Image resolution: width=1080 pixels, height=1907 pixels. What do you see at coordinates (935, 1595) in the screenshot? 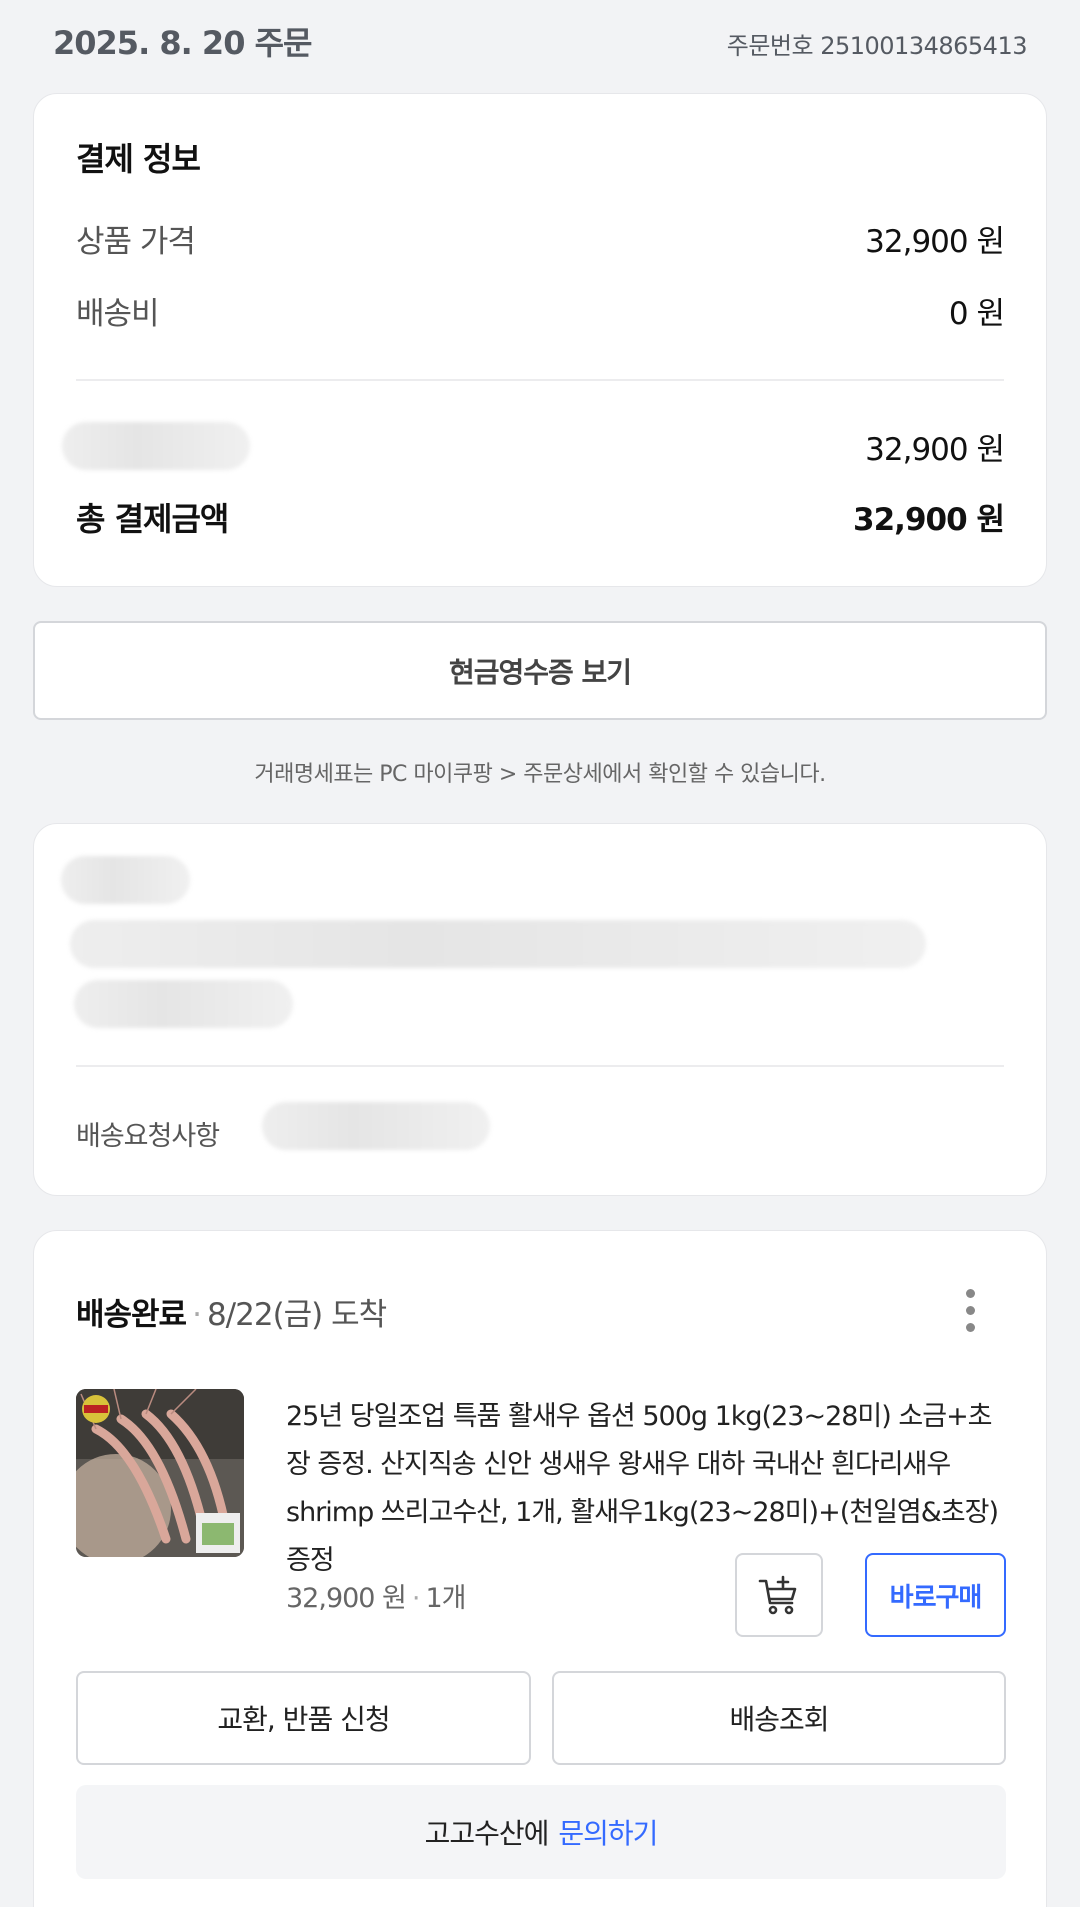
I see `buy-now-button: 바로구매` at bounding box center [935, 1595].